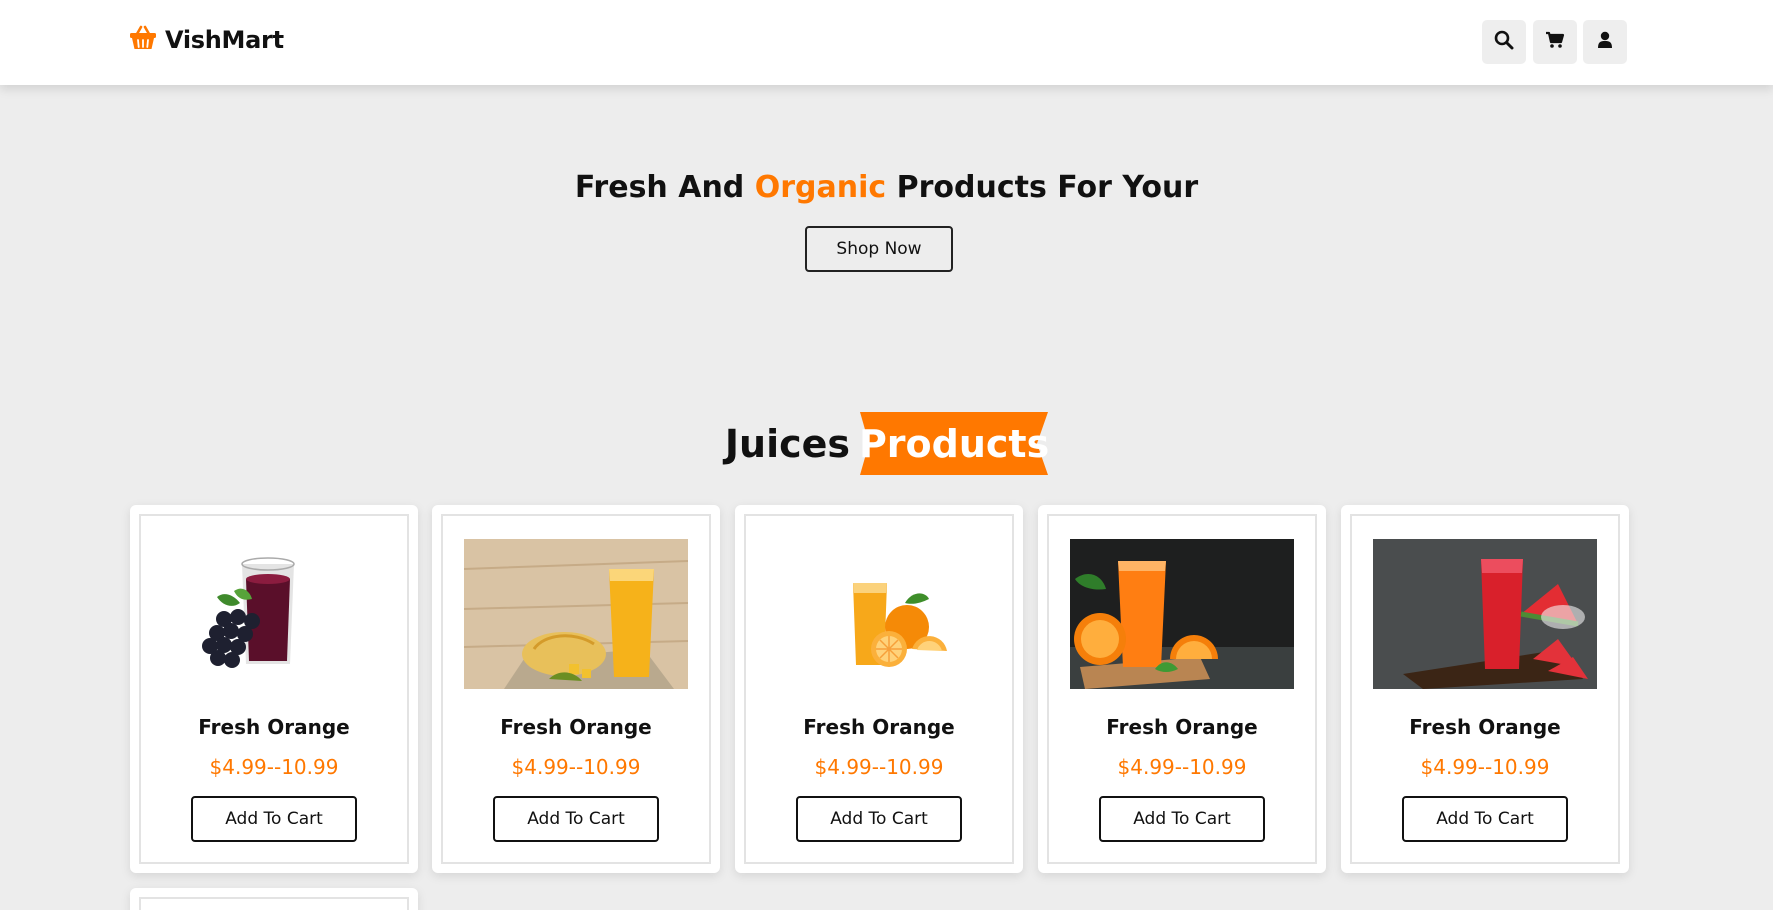 The width and height of the screenshot is (1773, 910). I want to click on hero-title: Fresh And Organic Products For Your, so click(886, 187).